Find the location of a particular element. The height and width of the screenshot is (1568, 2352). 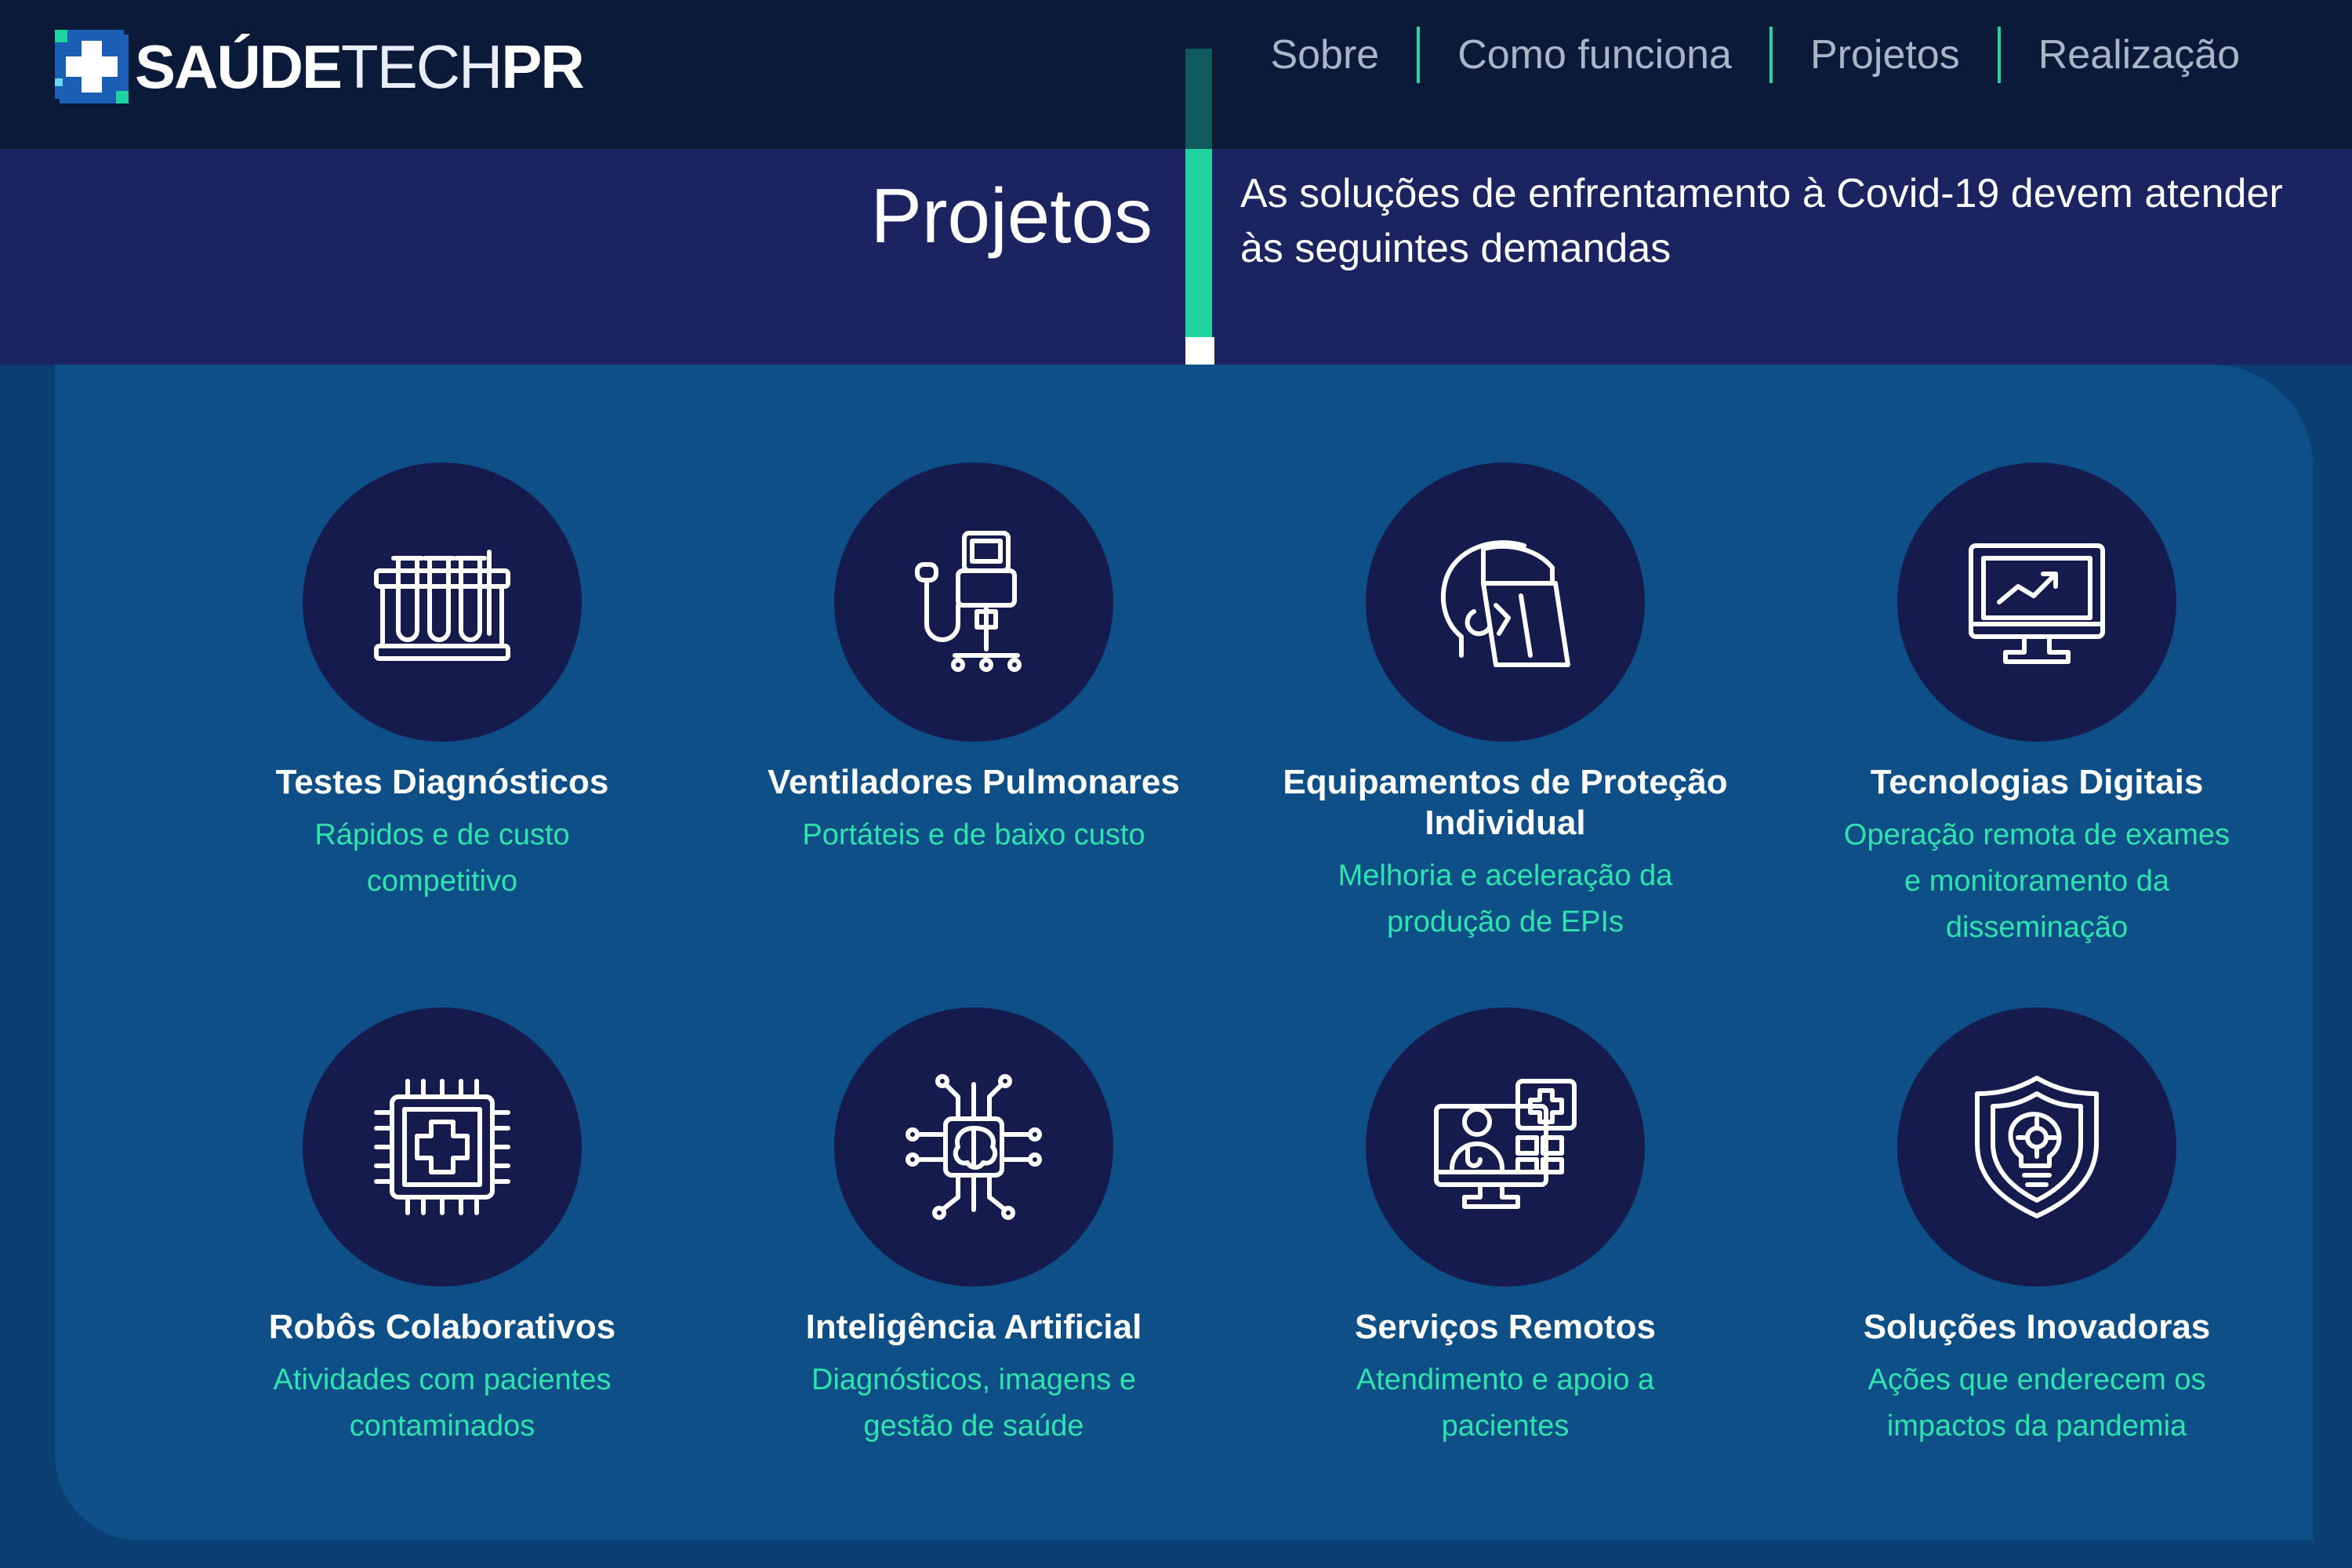

card-title: Tecnologias Digitais is located at coordinates (2037, 782).